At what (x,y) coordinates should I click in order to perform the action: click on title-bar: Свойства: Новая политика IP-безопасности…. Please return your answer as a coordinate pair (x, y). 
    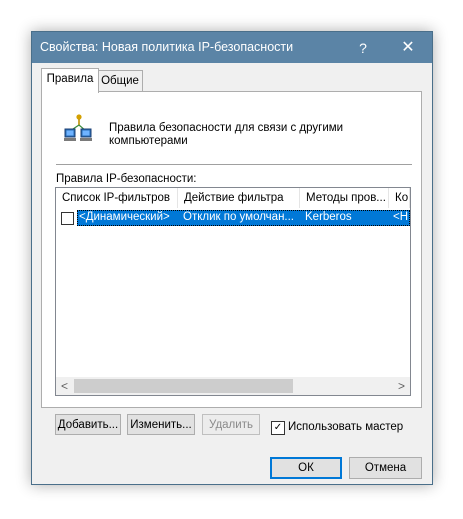
    Looking at the image, I should click on (232, 47).